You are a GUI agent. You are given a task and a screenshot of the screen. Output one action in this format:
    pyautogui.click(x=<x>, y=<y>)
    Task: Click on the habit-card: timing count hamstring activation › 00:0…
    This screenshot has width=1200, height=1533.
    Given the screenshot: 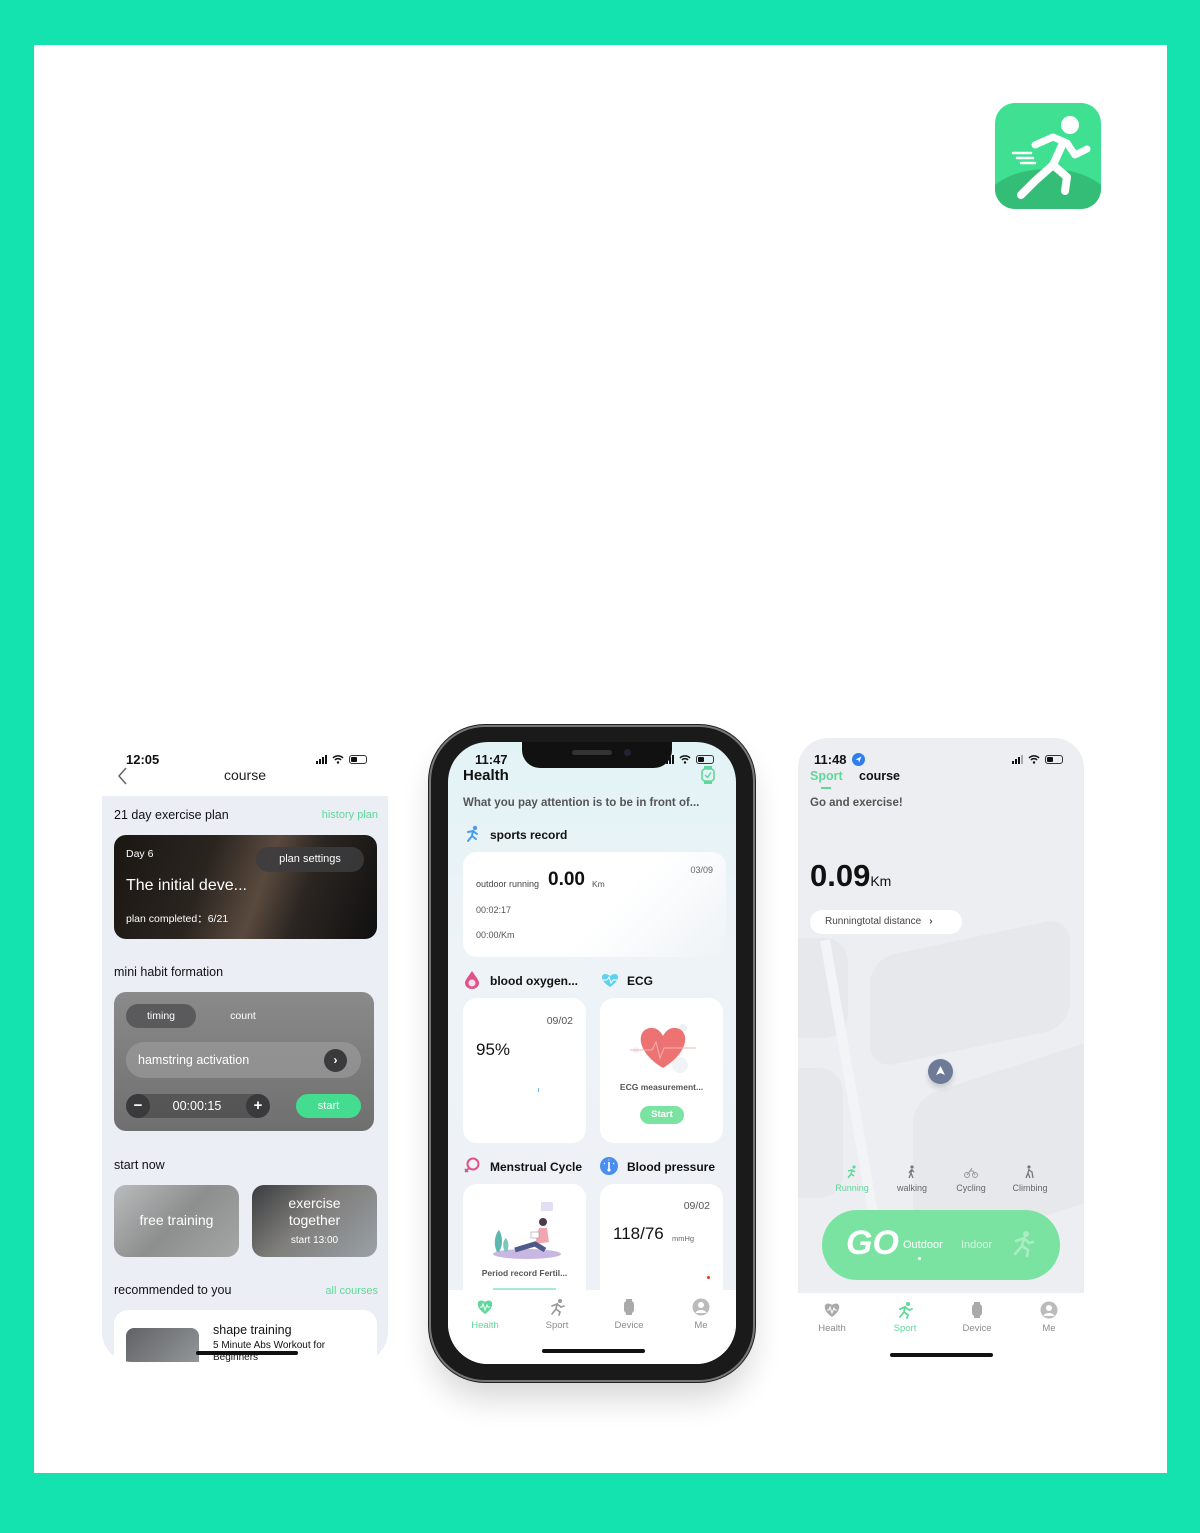 What is the action you would take?
    pyautogui.click(x=244, y=1061)
    